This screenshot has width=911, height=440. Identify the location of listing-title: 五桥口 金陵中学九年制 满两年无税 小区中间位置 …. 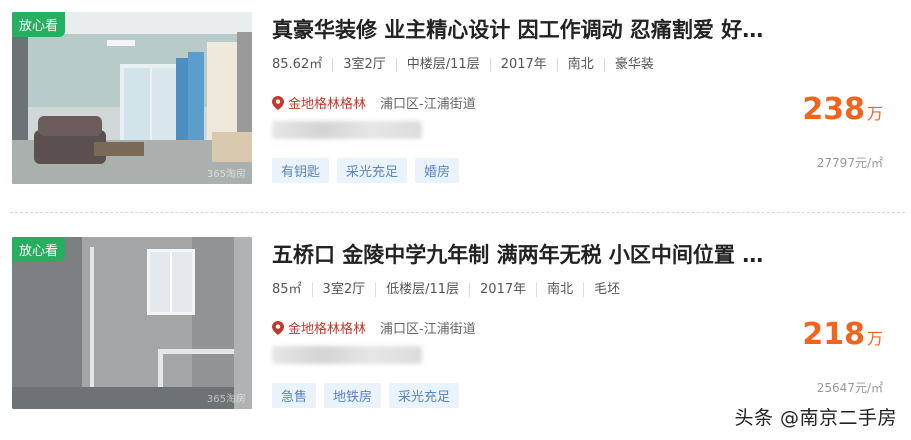
(532, 254).